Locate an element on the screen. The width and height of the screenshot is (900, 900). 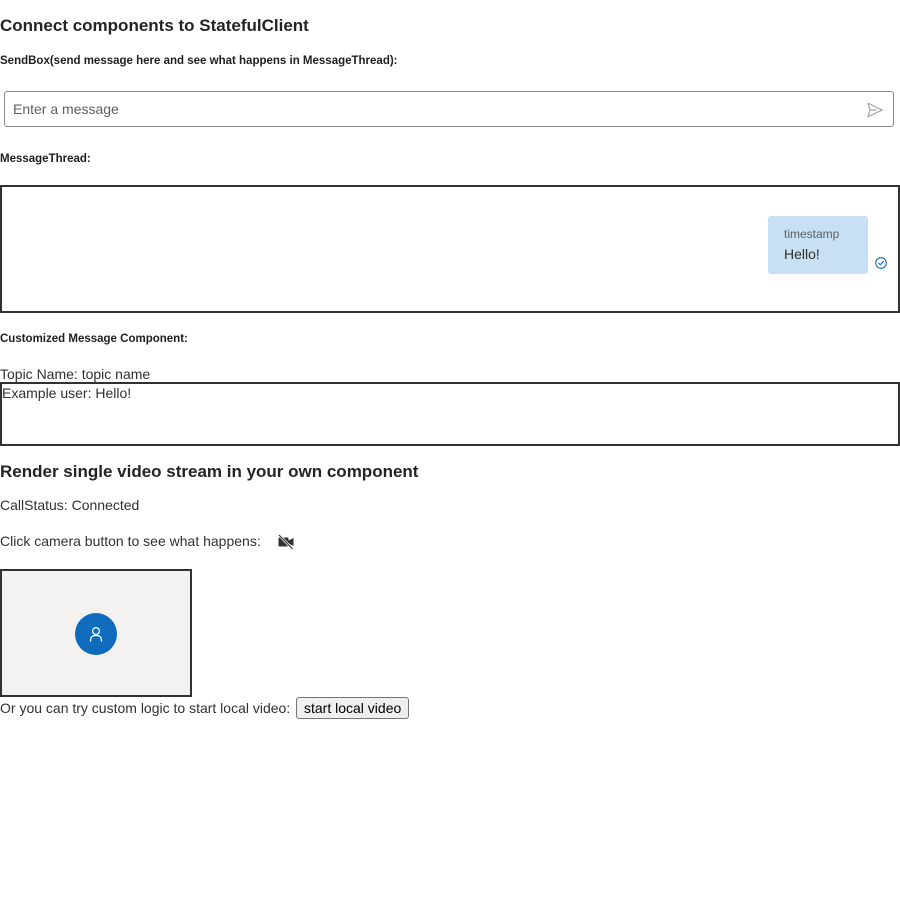
send-button is located at coordinates (875, 110).